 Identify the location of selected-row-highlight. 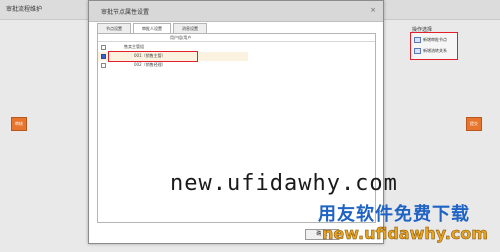
(153, 56).